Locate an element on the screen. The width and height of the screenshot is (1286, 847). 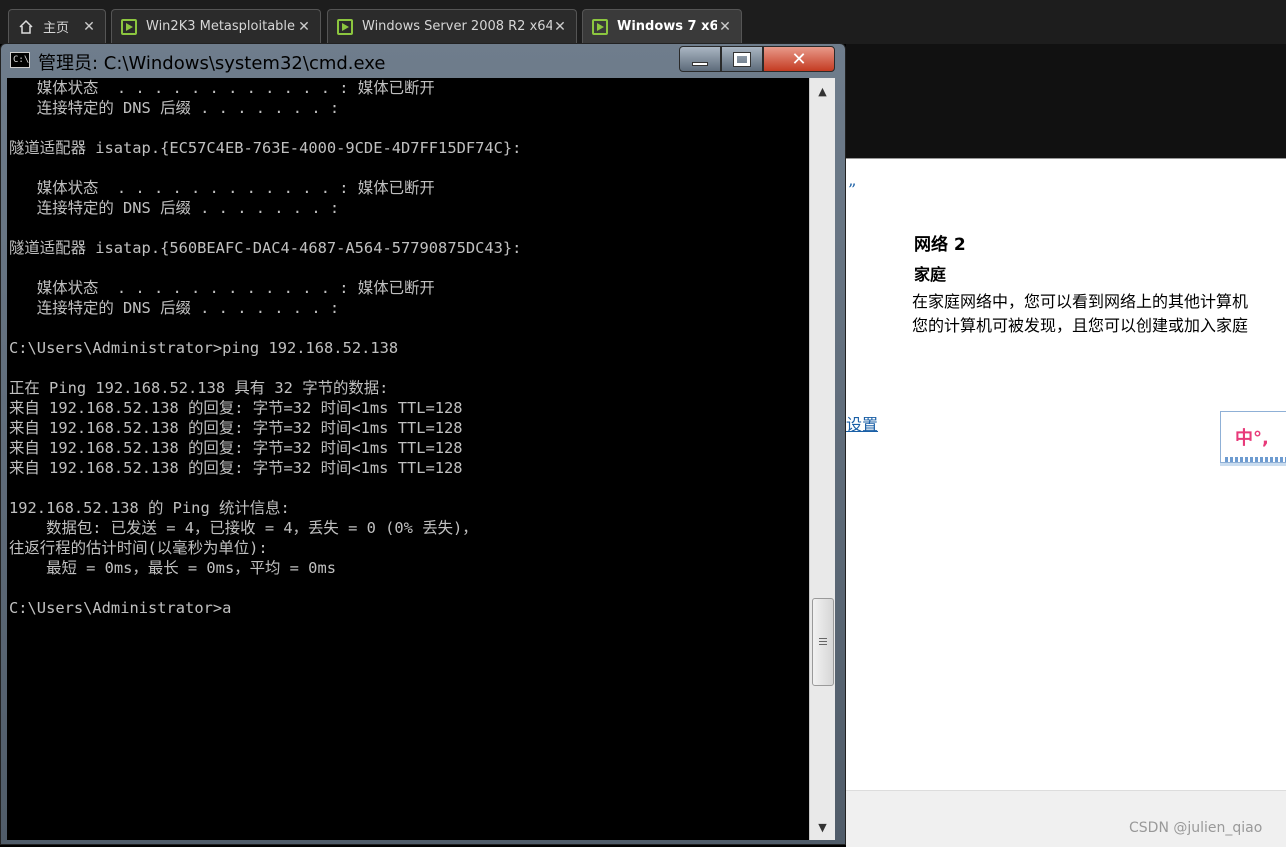
tab-windows-server-2008: Windows Server 2008 R2 x64 ✕ is located at coordinates (452, 26).